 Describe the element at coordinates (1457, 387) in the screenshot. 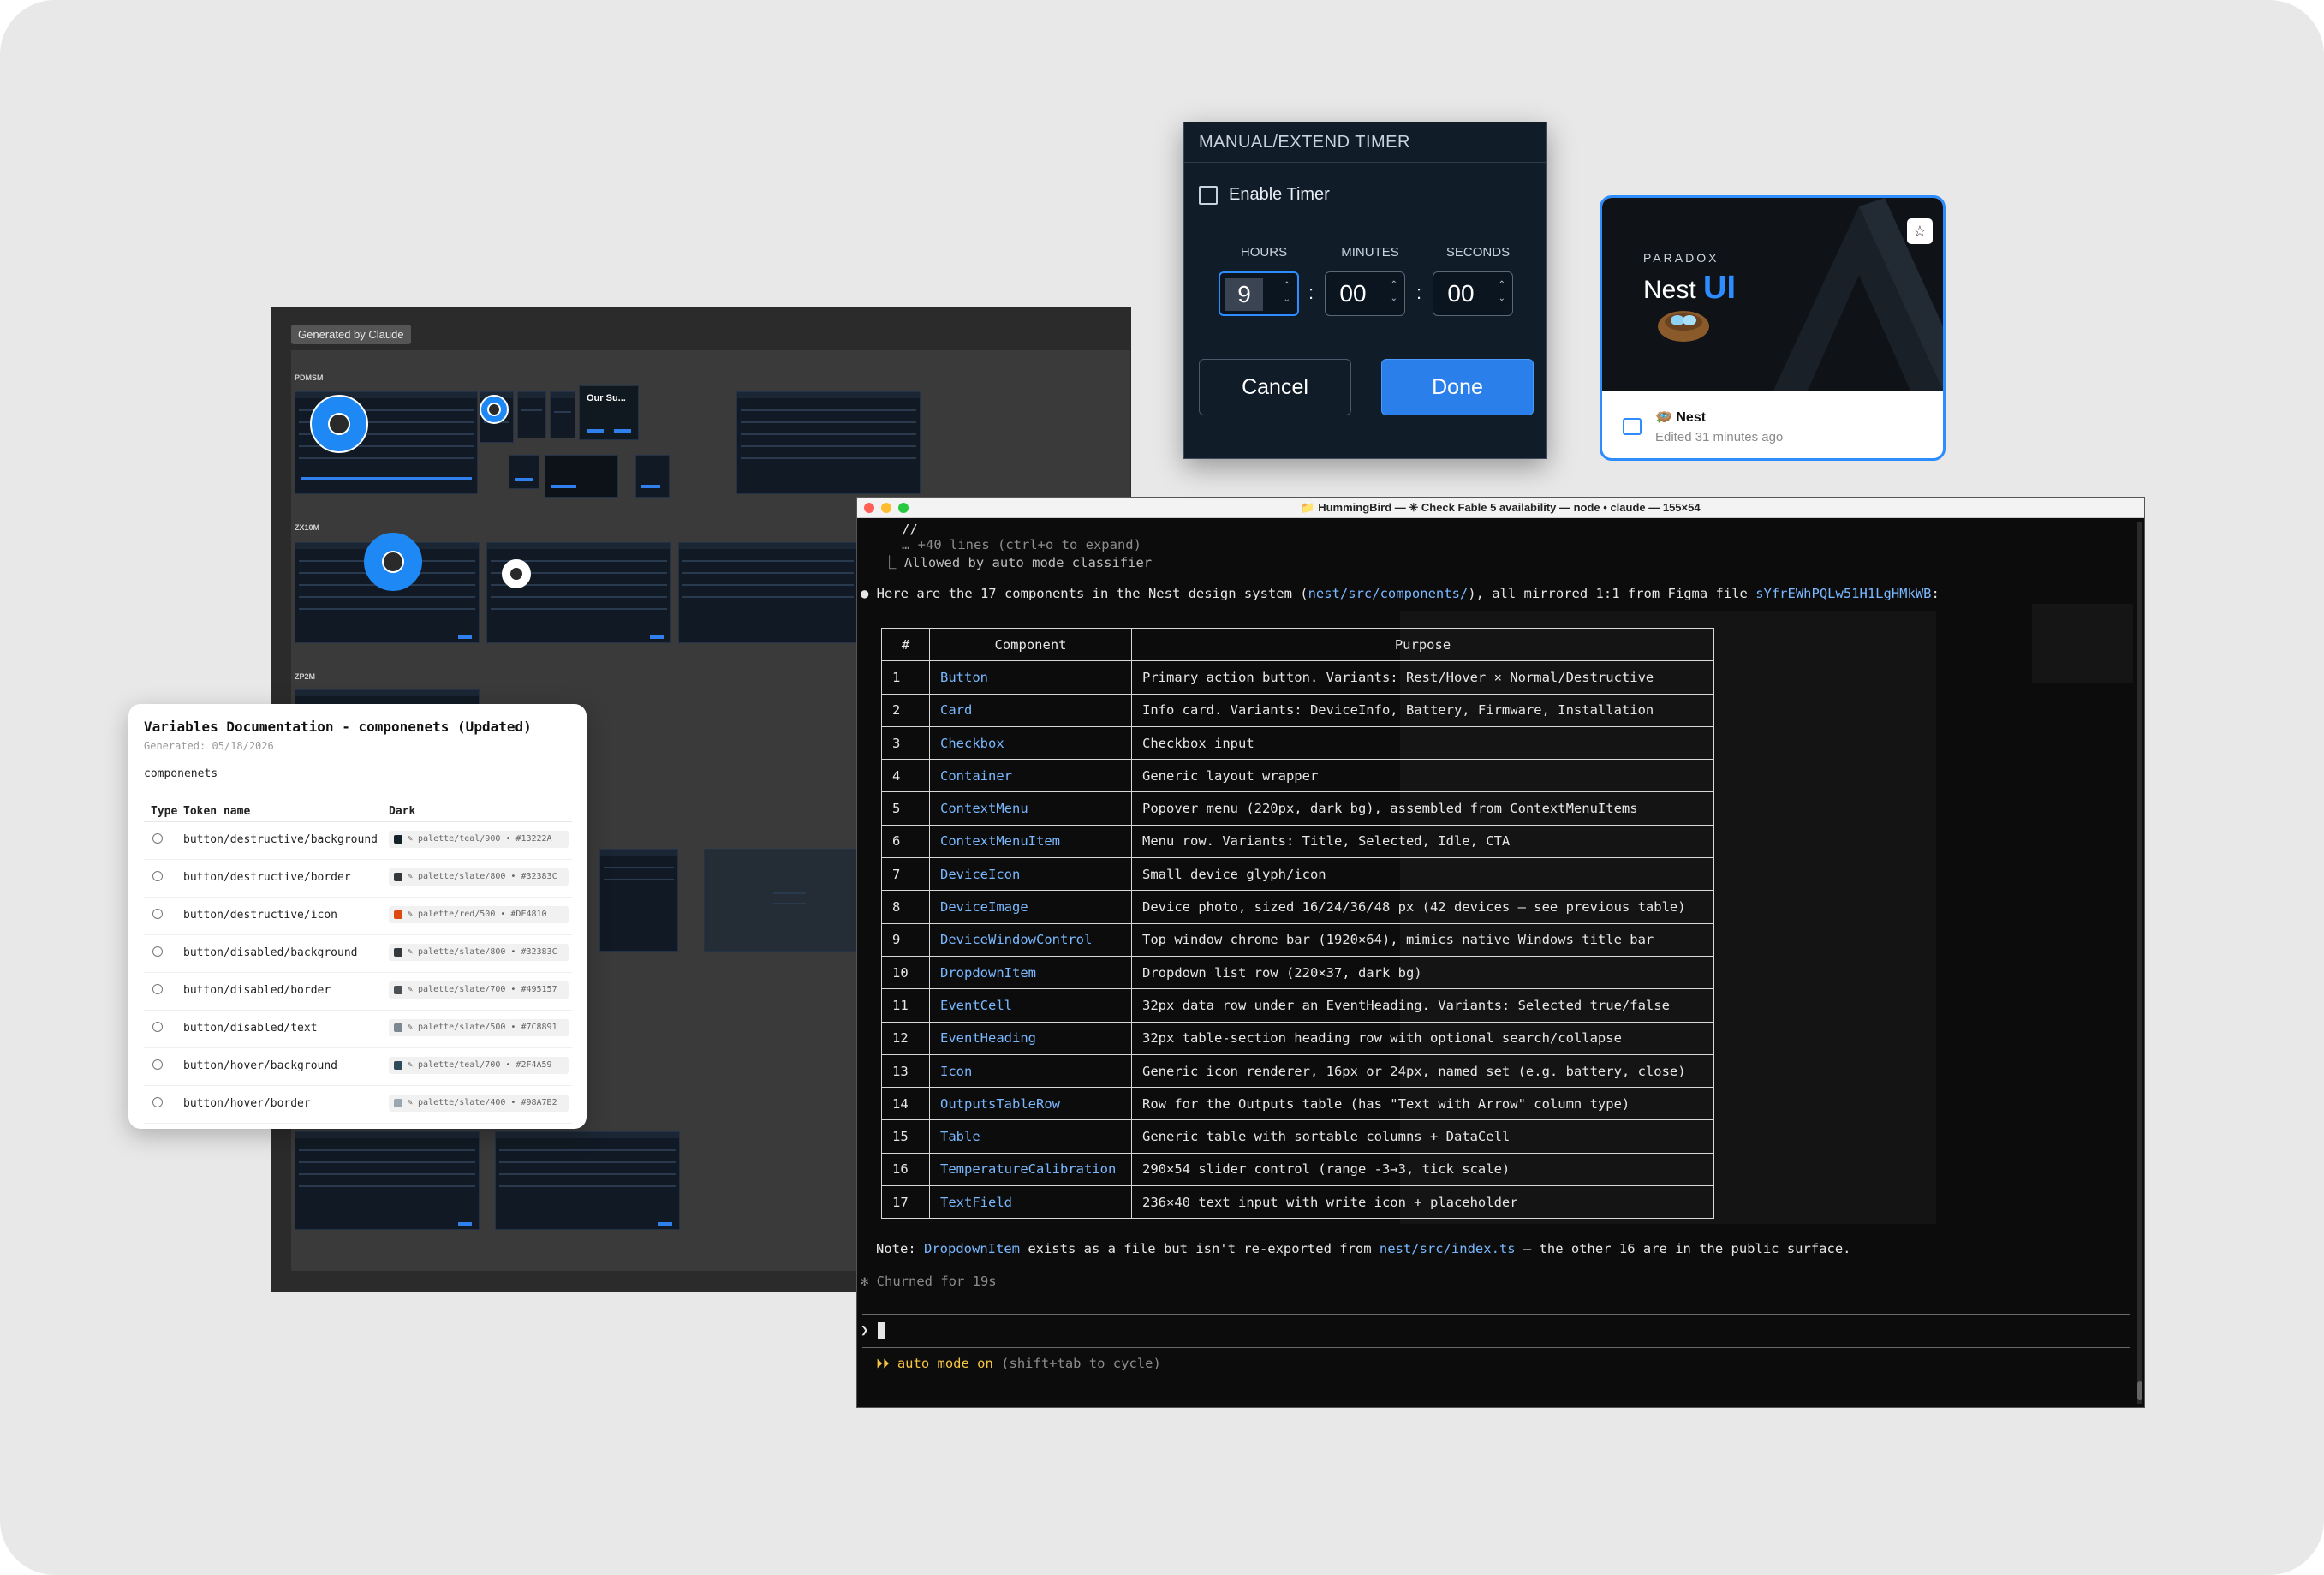

I see `done-button: Done` at that location.